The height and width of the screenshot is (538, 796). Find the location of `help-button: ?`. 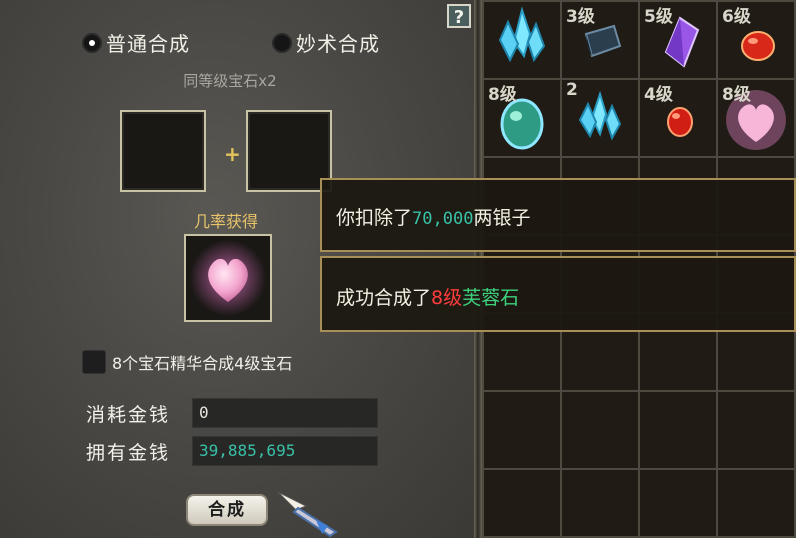

help-button: ? is located at coordinates (459, 16).